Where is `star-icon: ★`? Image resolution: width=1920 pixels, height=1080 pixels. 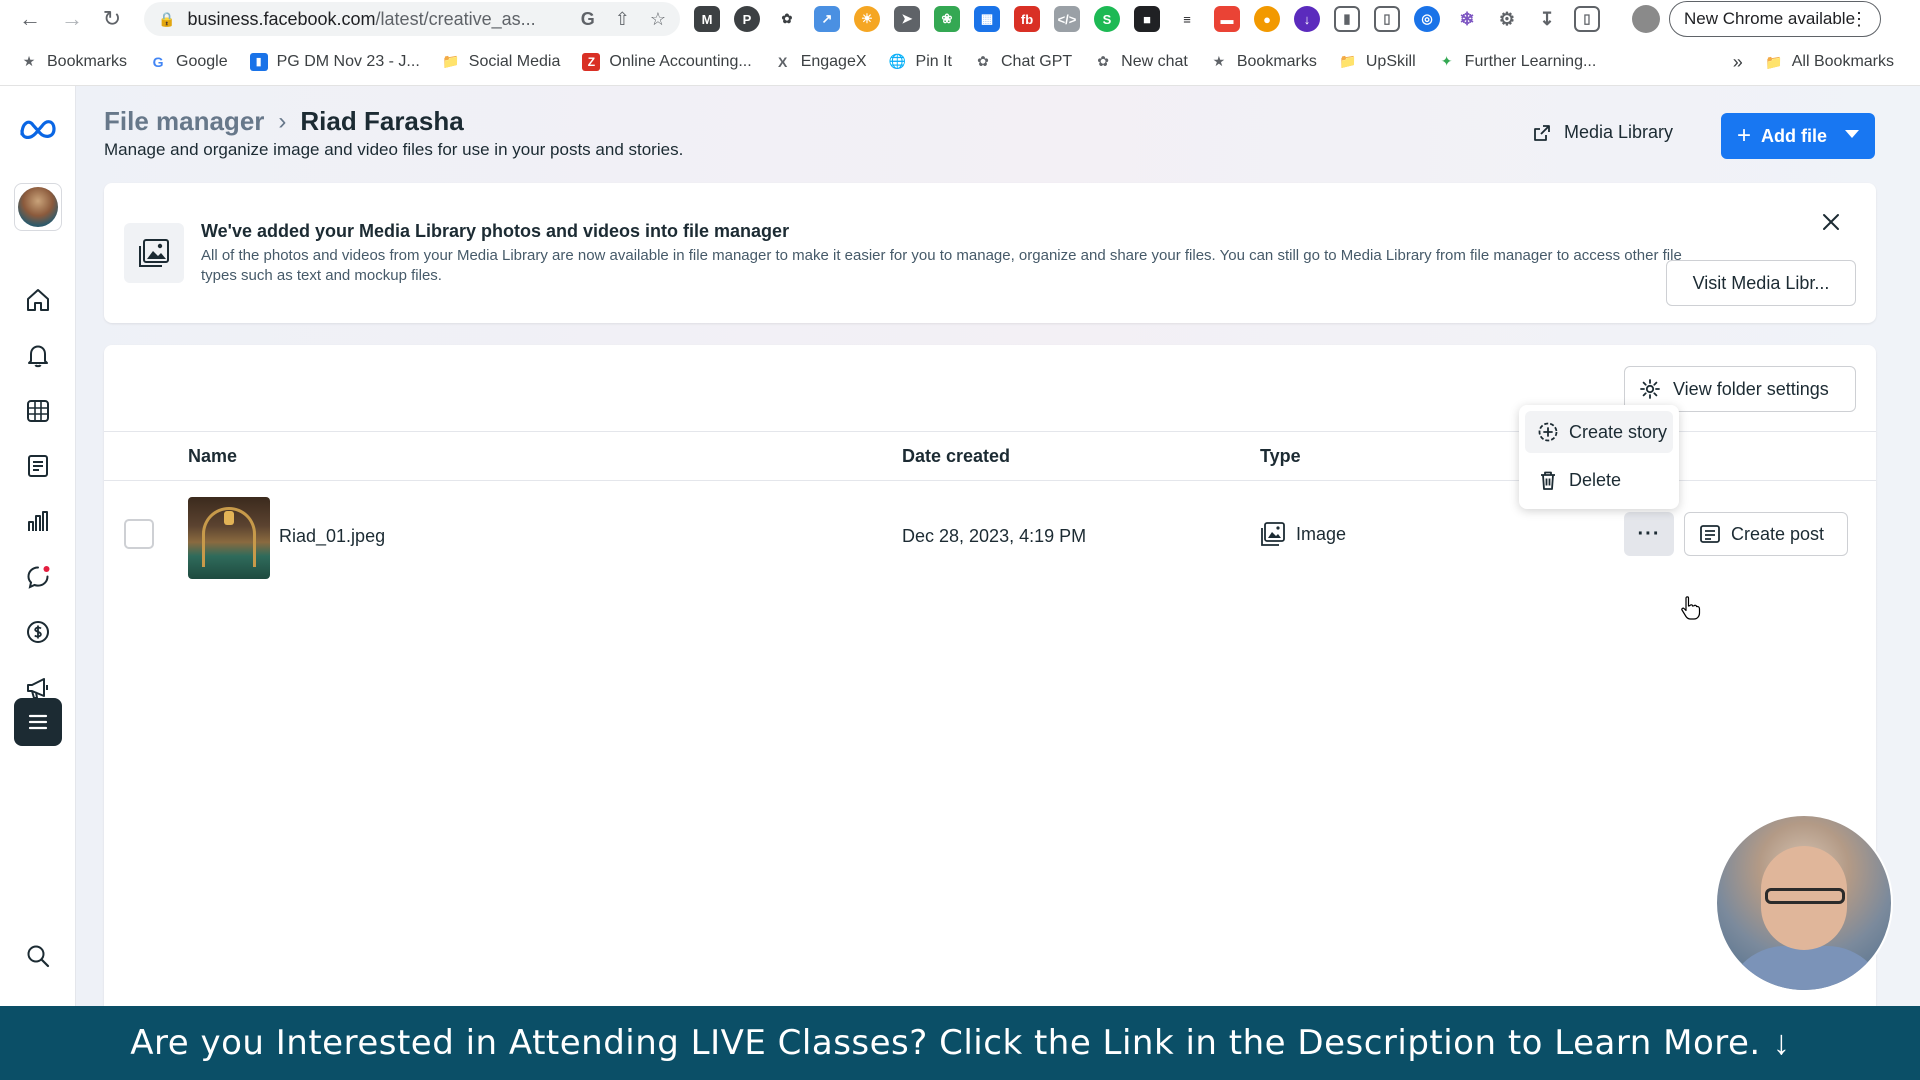
star-icon: ★ is located at coordinates (29, 61).